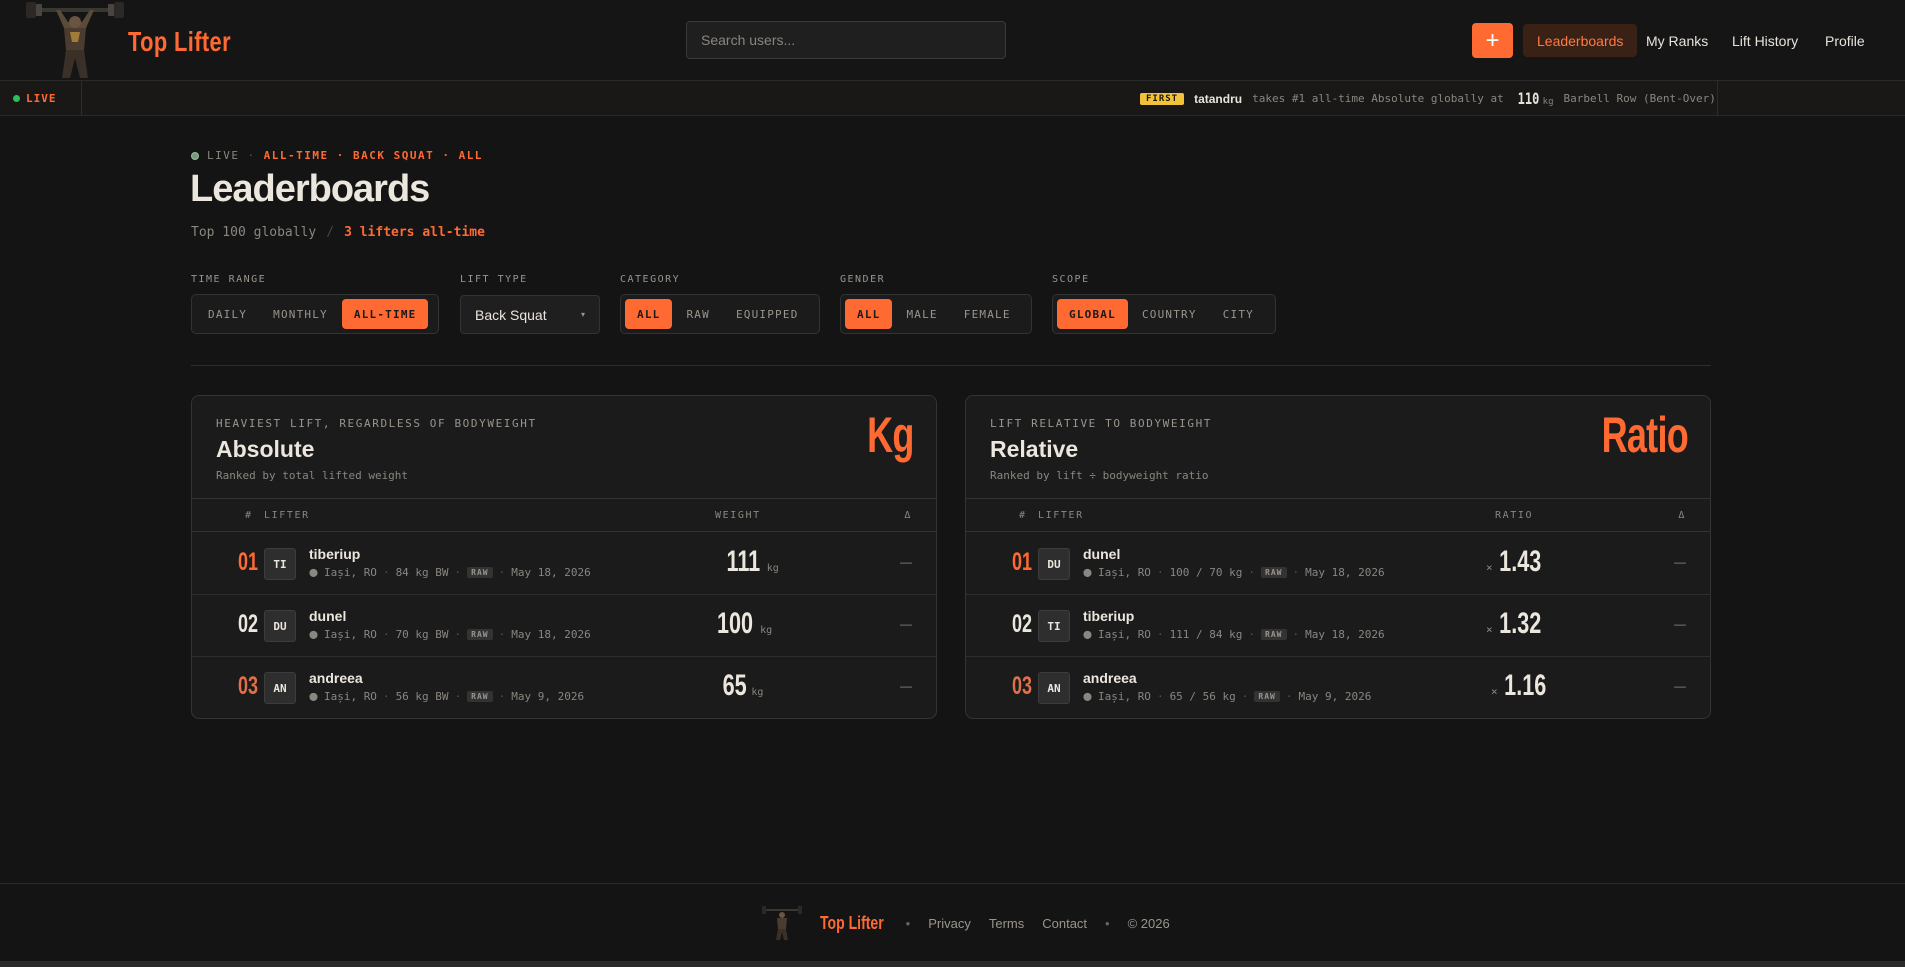 The image size is (1905, 967). What do you see at coordinates (530, 314) in the screenshot?
I see `lift-type-select: Back Squat ▾` at bounding box center [530, 314].